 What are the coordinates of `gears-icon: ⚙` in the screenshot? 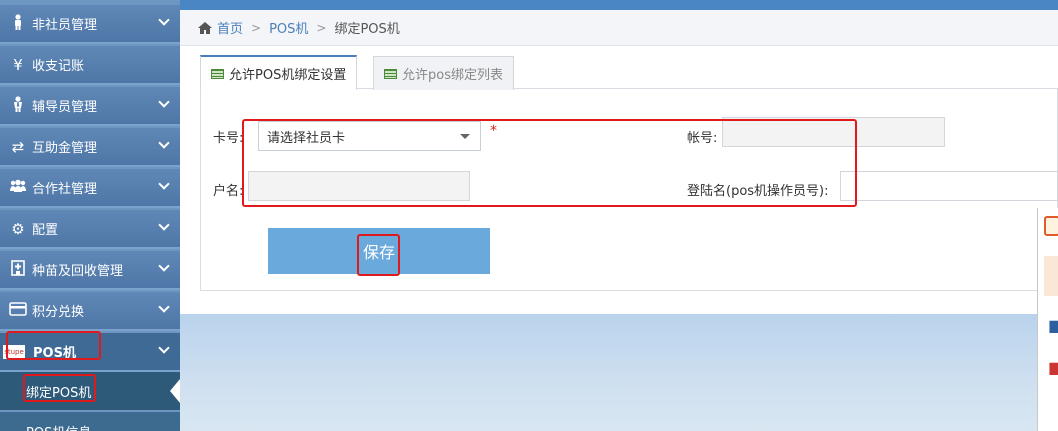 It's located at (18, 228).